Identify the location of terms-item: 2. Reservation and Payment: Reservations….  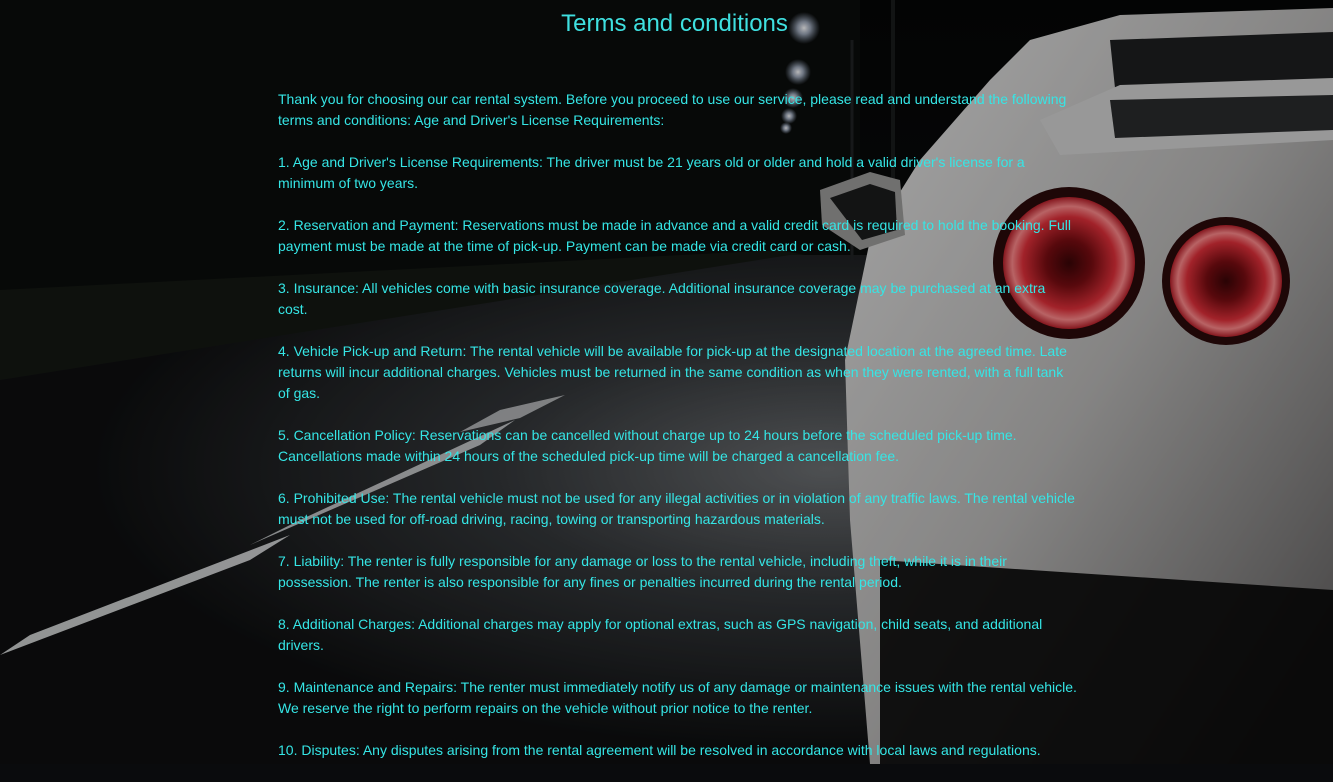
(674, 235).